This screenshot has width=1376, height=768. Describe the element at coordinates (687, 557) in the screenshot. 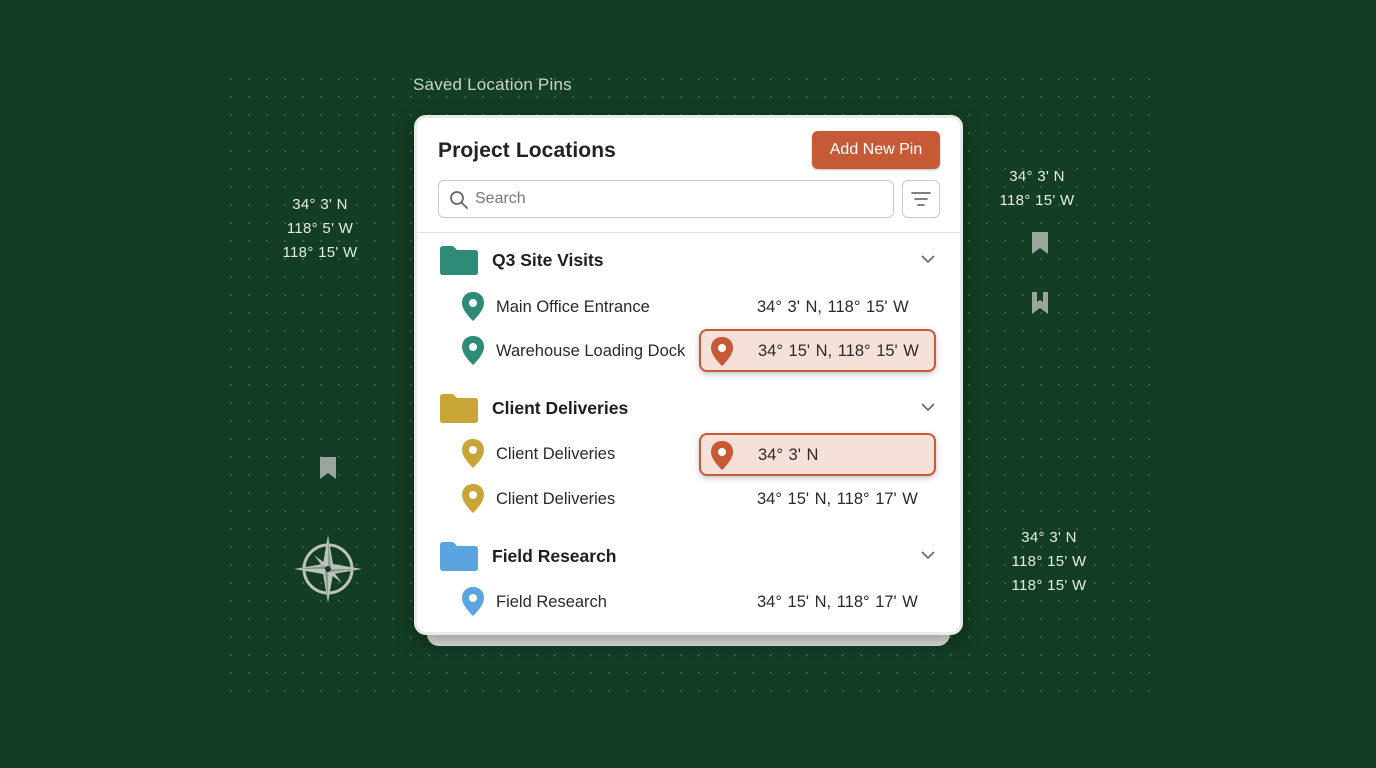

I see `group-header-field-research: Field Research` at that location.